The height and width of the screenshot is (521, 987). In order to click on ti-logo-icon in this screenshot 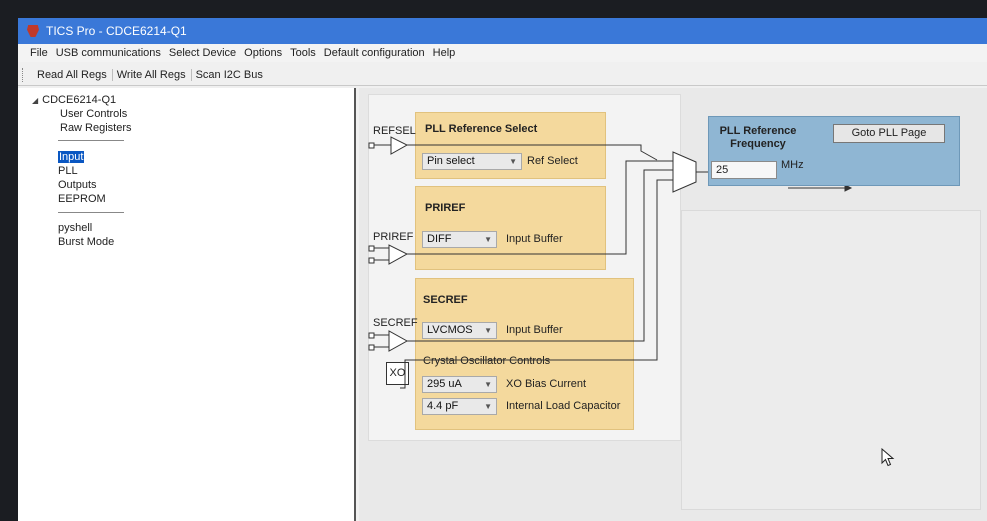, I will do `click(33, 31)`.